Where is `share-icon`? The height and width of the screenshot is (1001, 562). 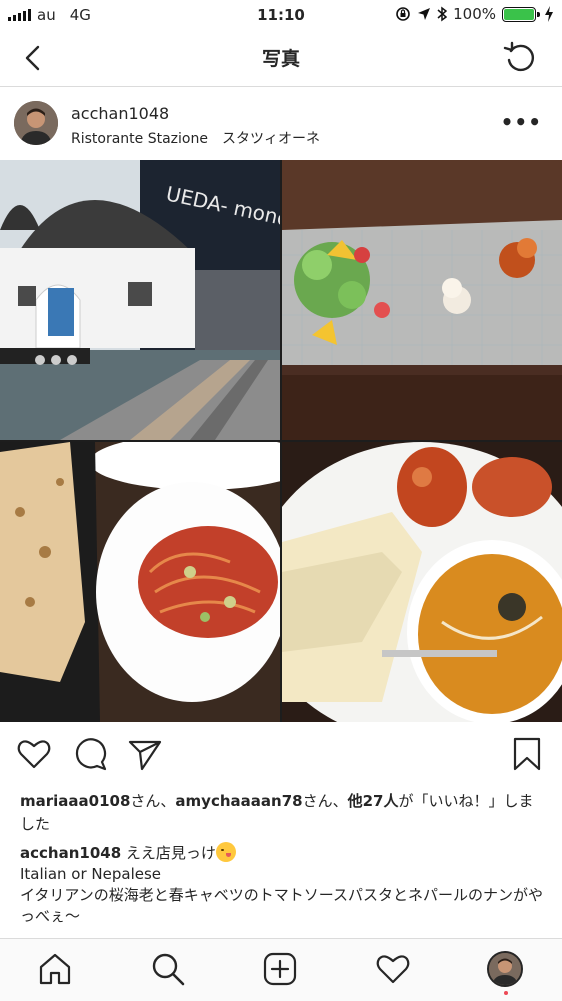
share-icon is located at coordinates (145, 754).